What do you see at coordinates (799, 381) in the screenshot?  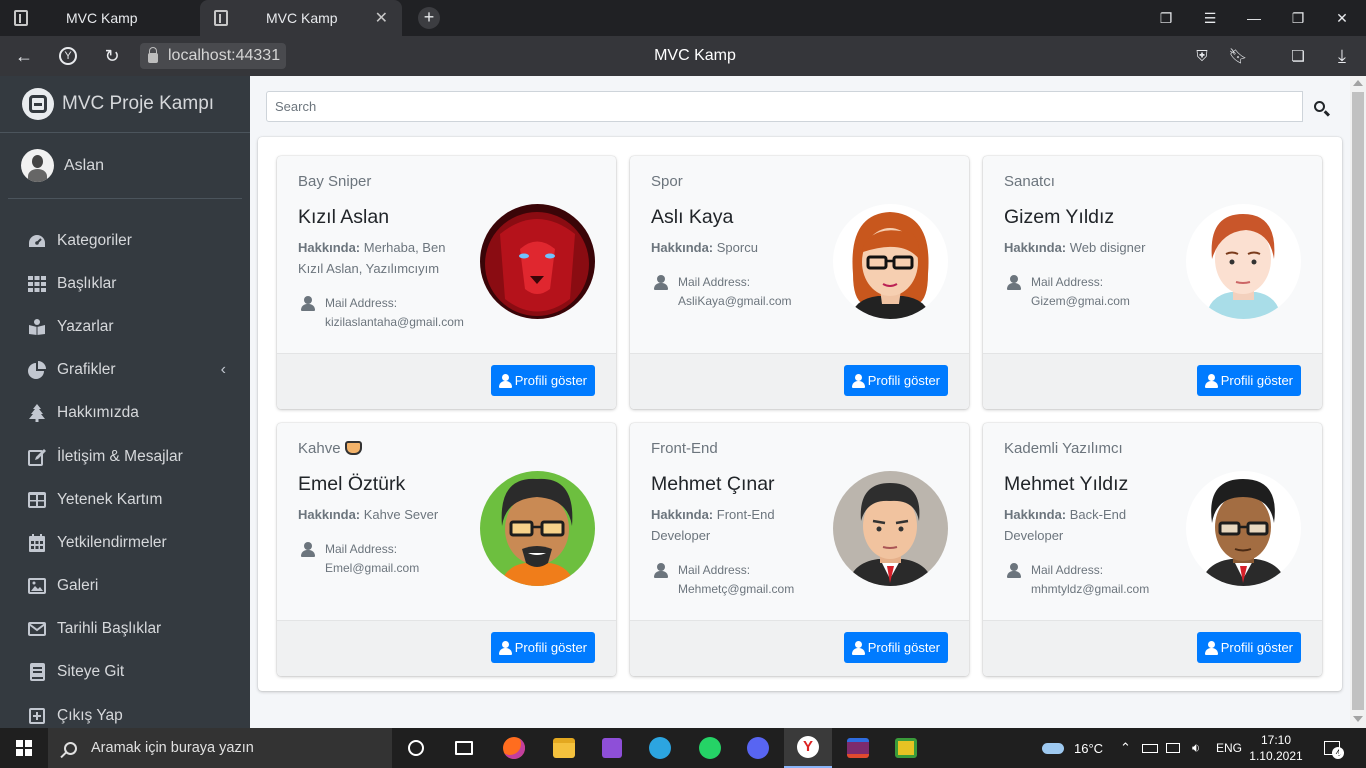 I see `card-footer: Profili göster` at bounding box center [799, 381].